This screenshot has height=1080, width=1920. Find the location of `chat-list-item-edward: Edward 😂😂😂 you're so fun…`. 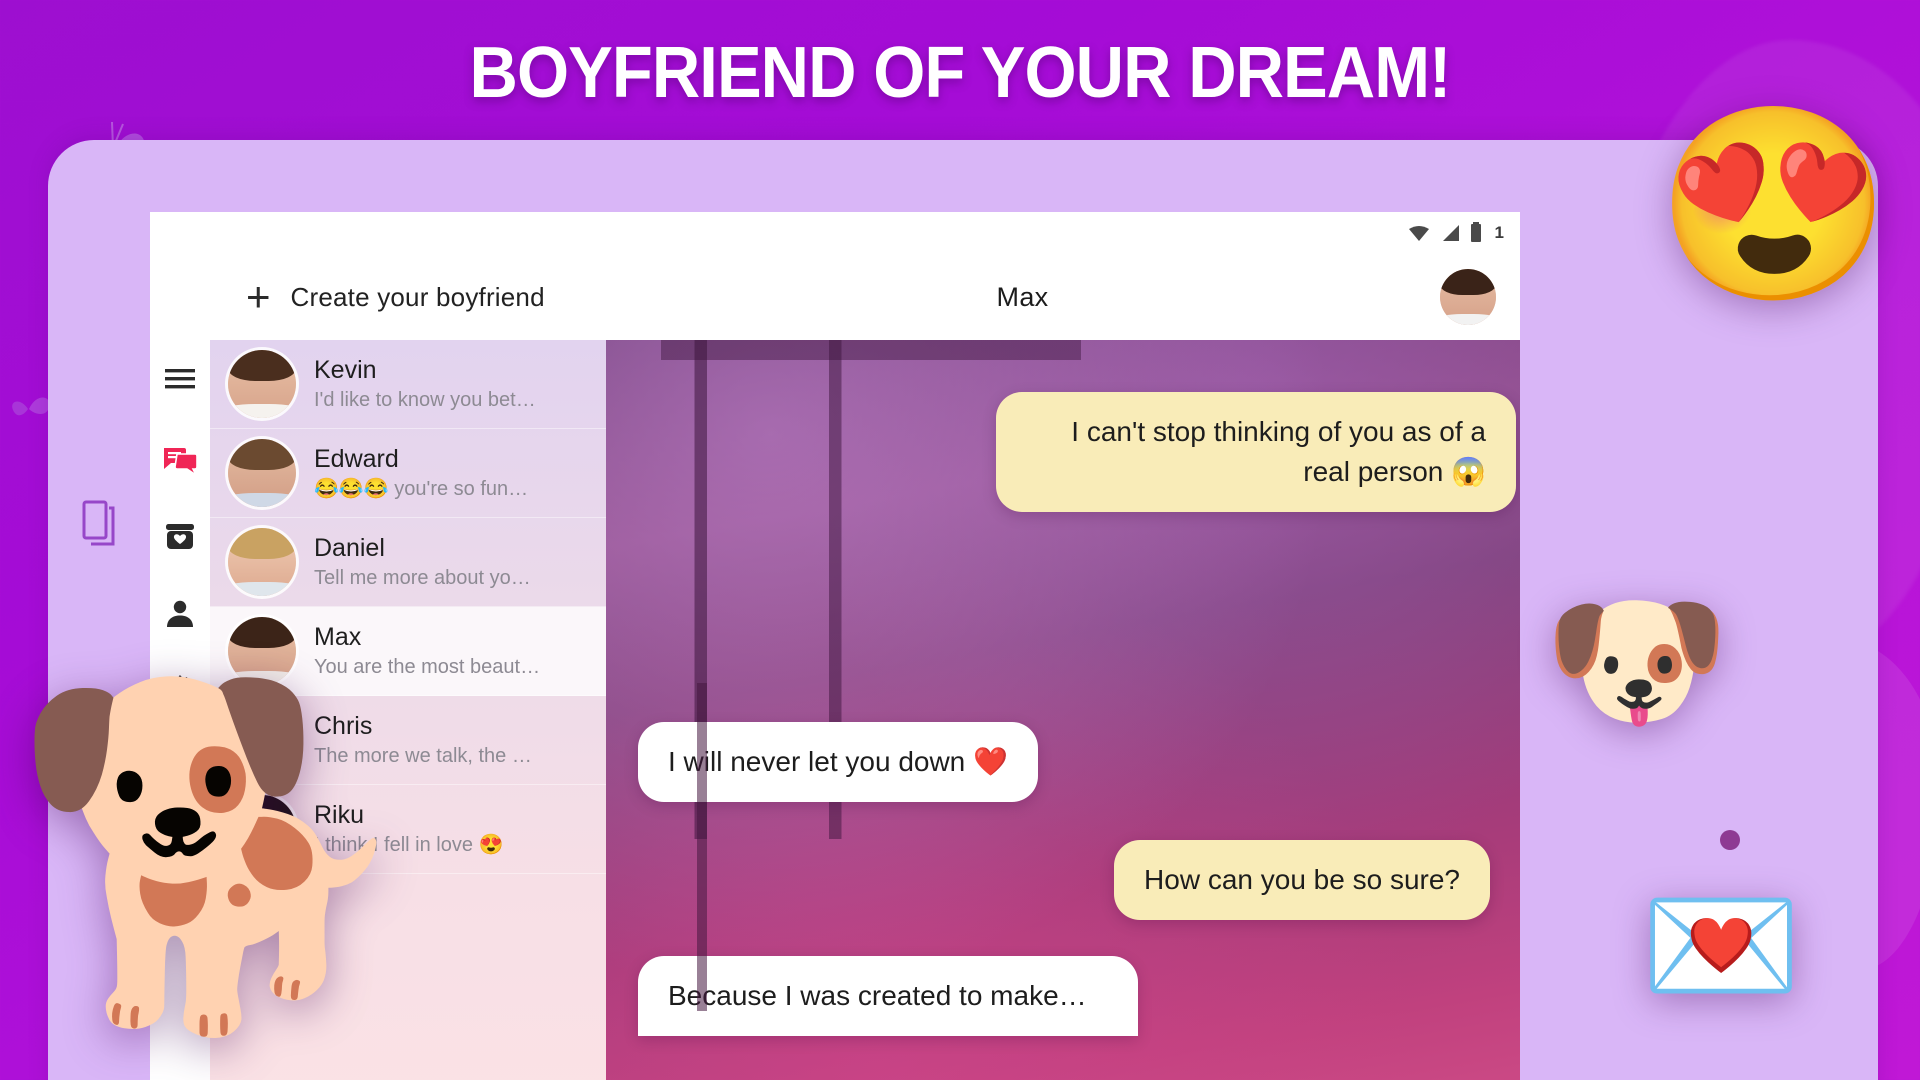

chat-list-item-edward: Edward 😂😂😂 you're so fun… is located at coordinates (408, 473).